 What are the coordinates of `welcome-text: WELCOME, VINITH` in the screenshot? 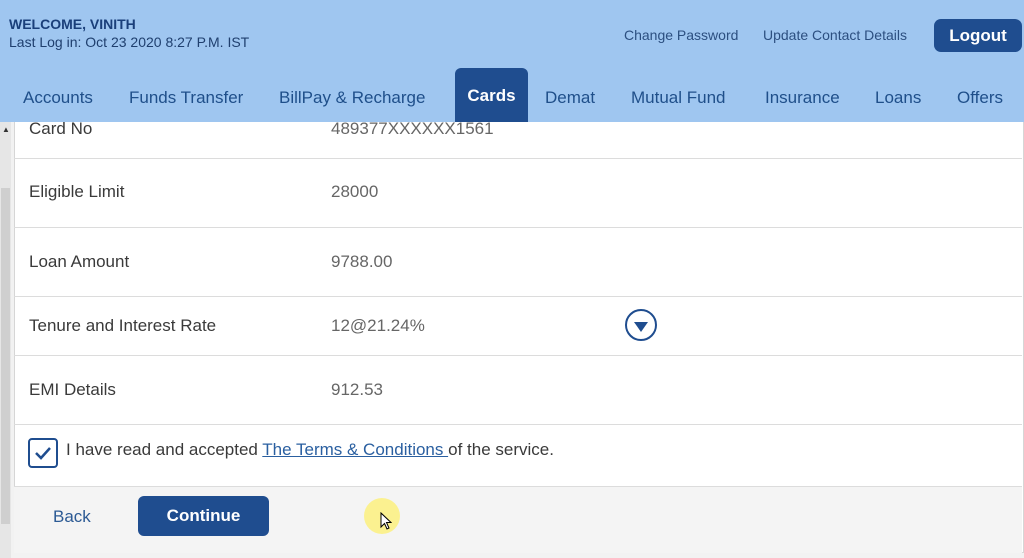 It's located at (72, 24).